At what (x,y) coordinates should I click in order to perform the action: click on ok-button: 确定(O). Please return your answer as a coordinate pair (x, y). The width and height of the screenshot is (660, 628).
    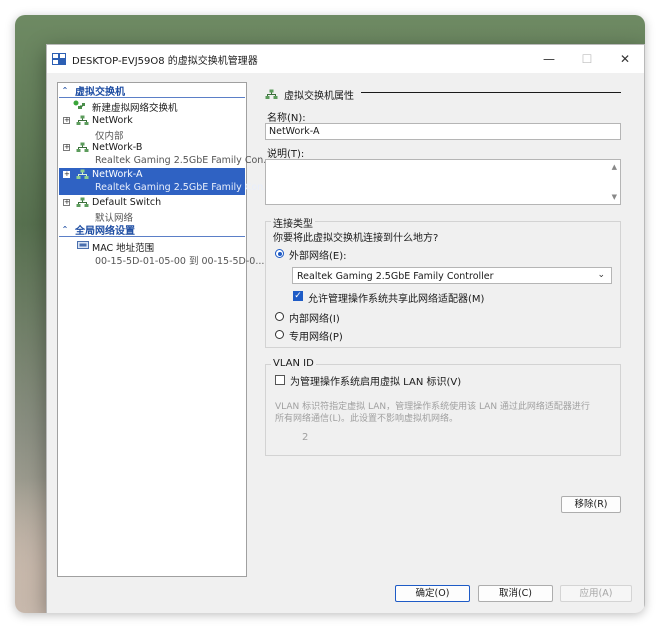
    Looking at the image, I should click on (432, 593).